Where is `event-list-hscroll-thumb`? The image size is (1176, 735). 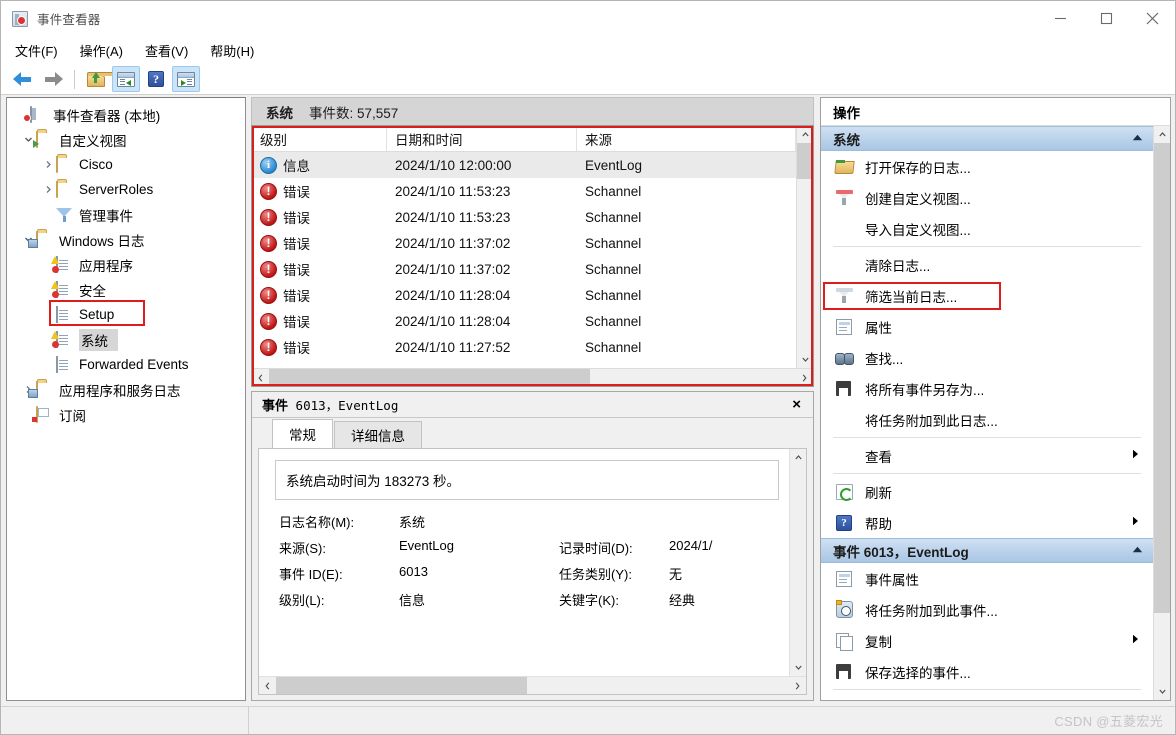 event-list-hscroll-thumb is located at coordinates (430, 377).